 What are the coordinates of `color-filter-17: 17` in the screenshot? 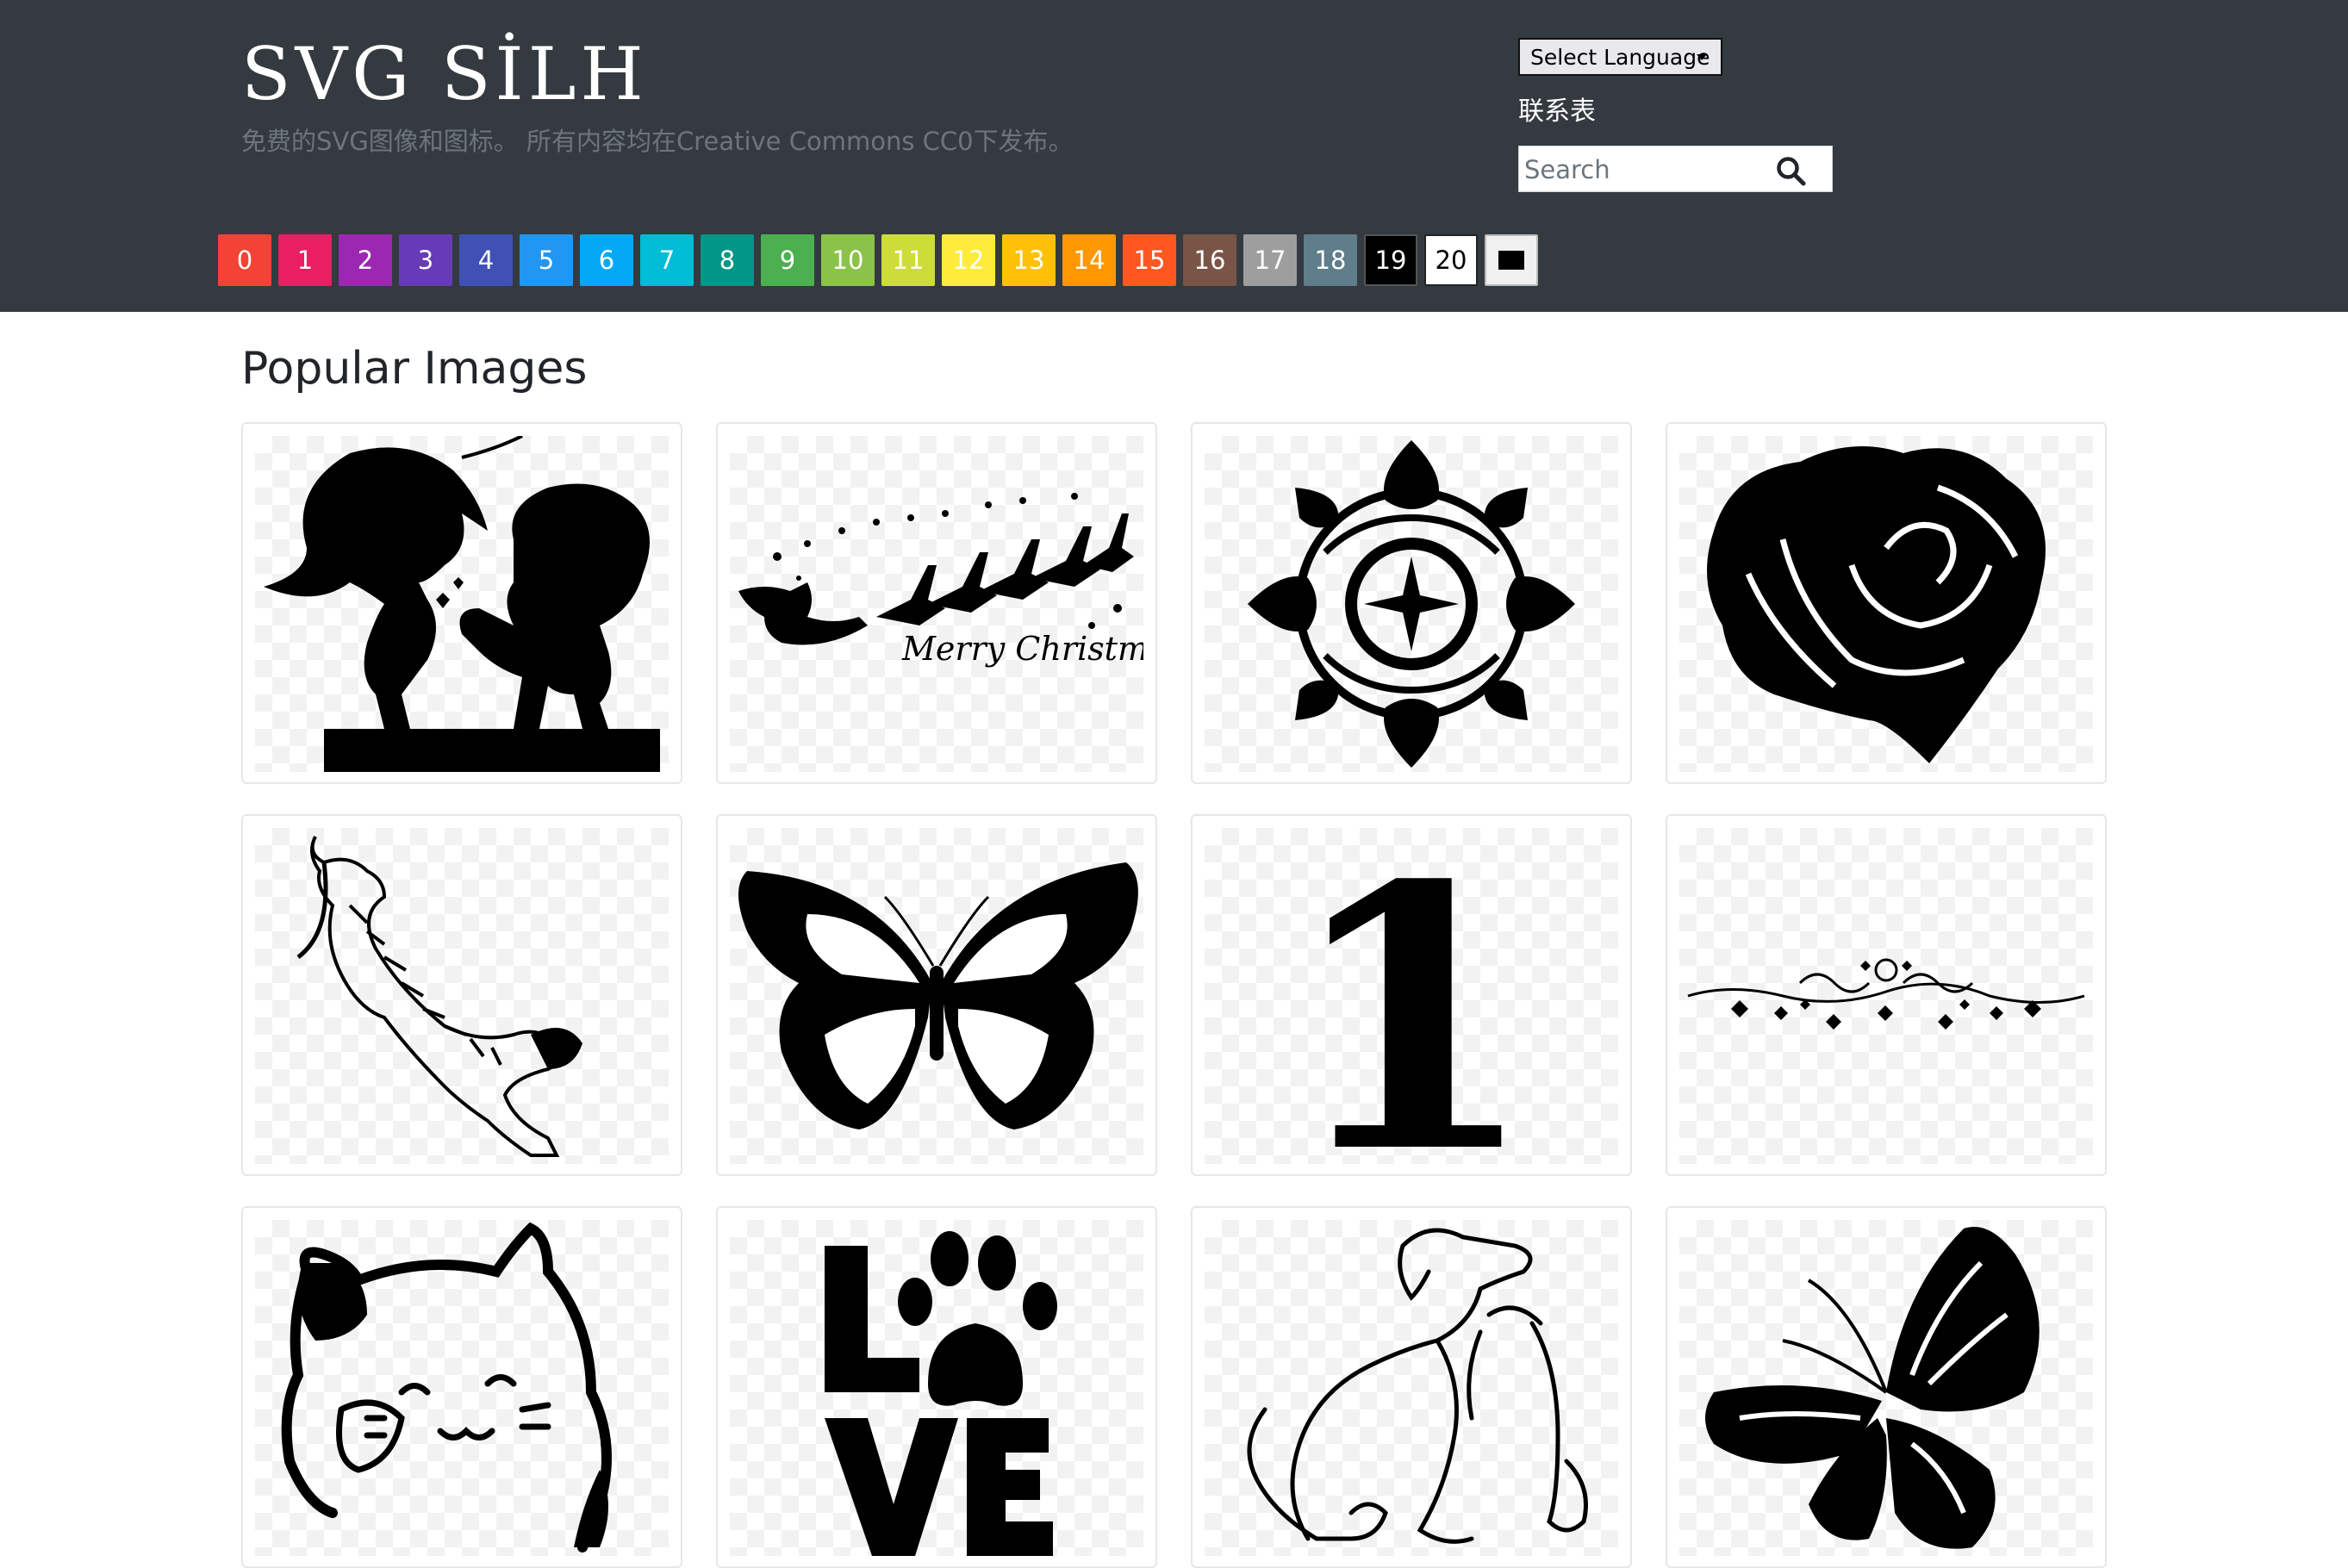 It's located at (1270, 260).